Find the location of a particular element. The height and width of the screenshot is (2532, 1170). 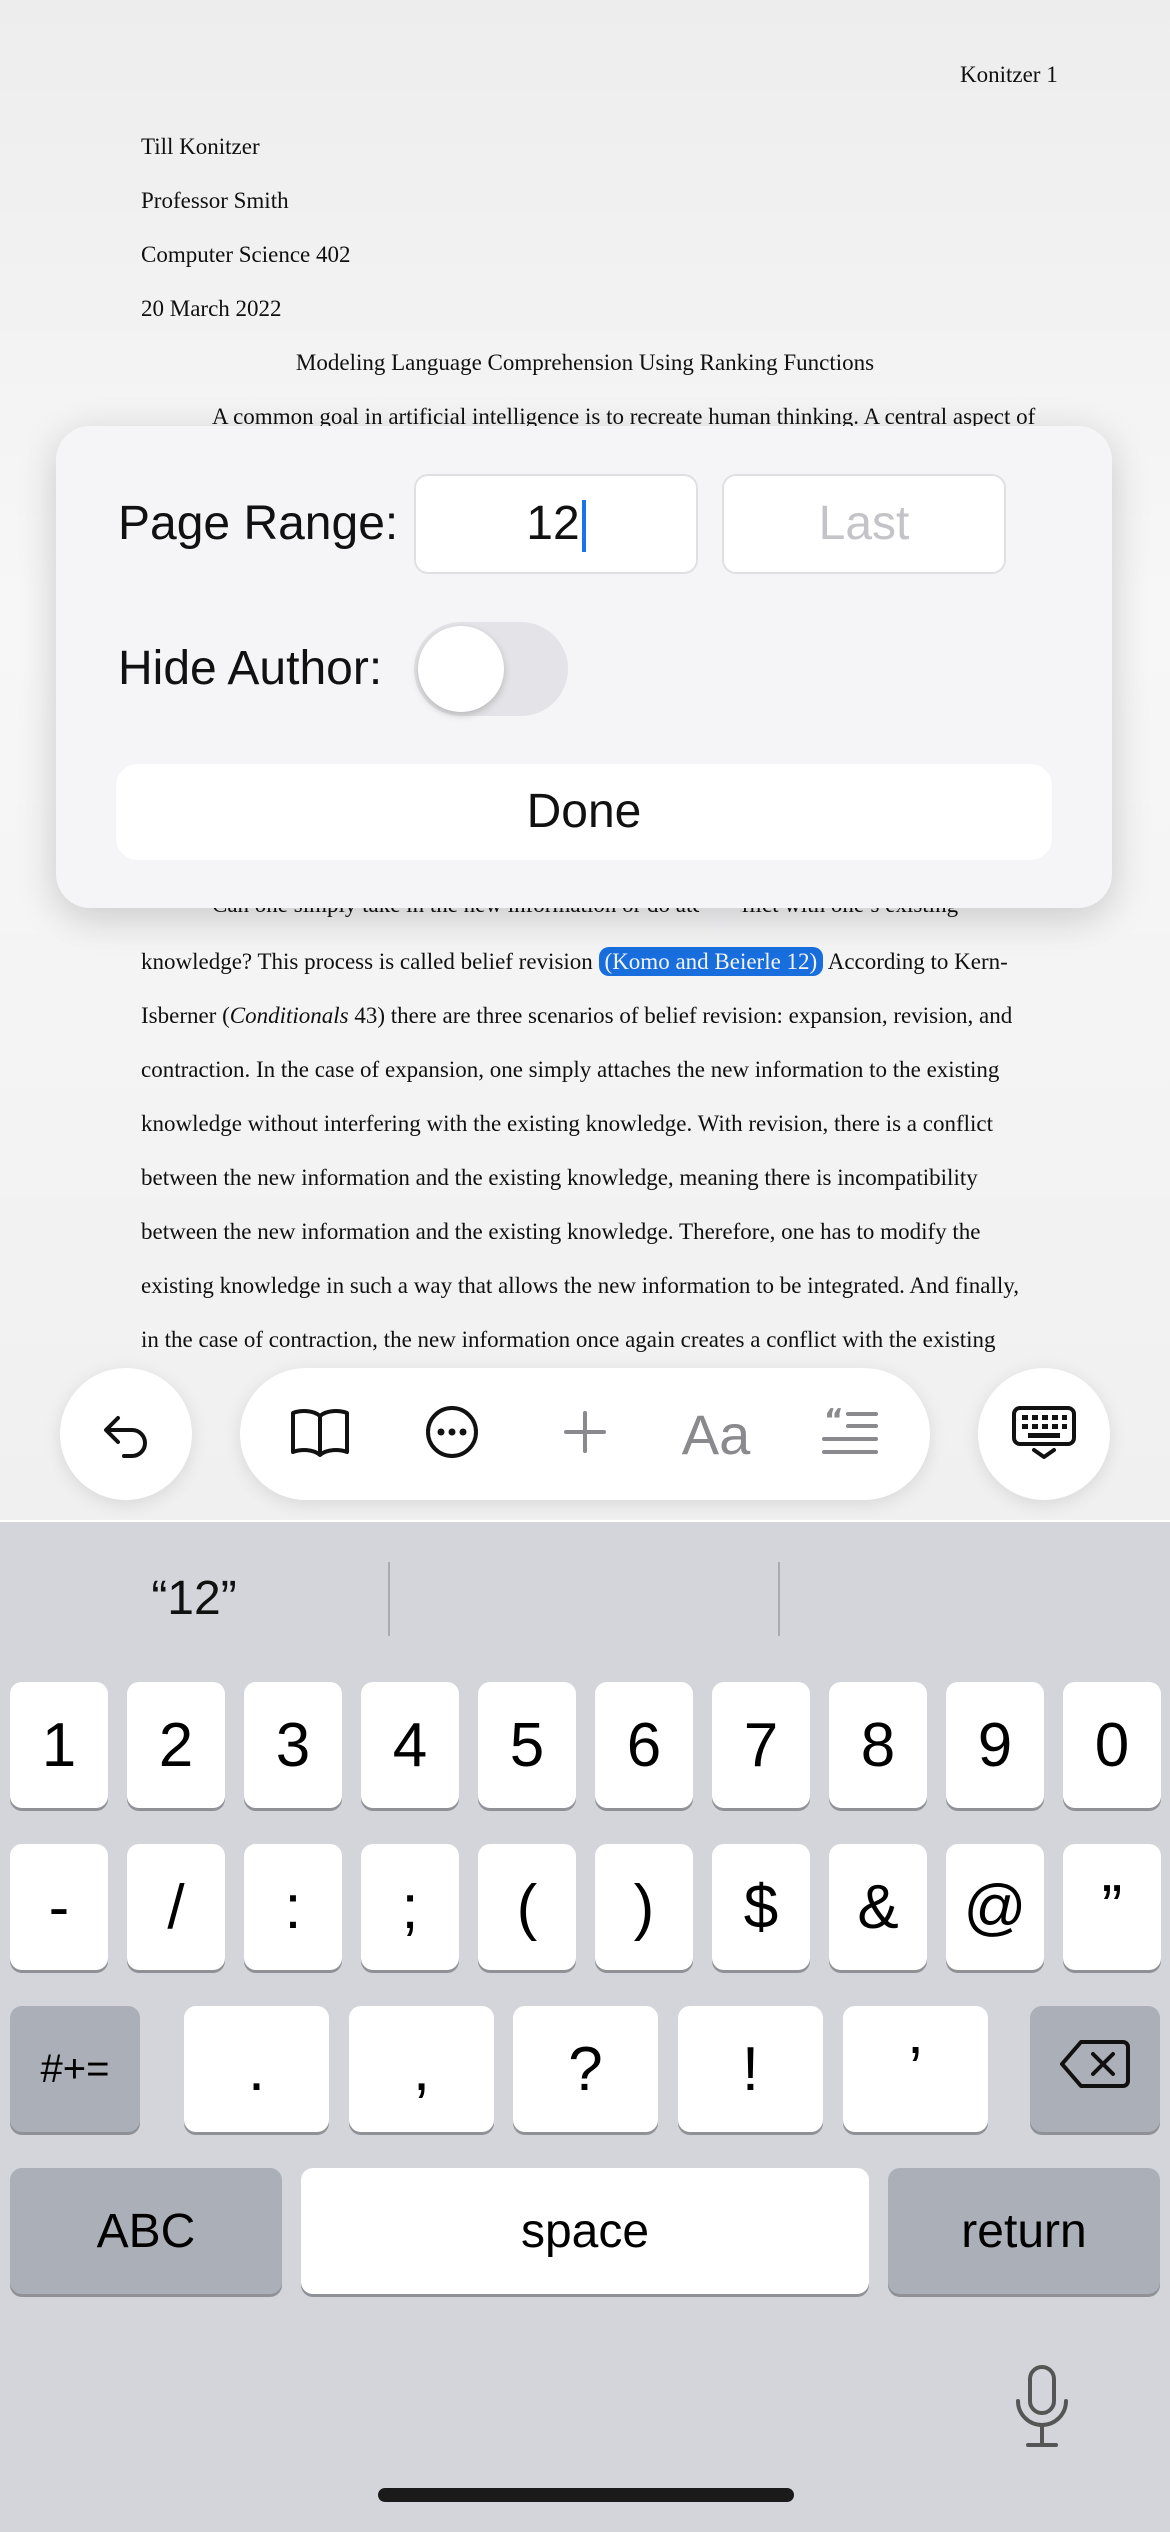

text-caret is located at coordinates (583, 526).